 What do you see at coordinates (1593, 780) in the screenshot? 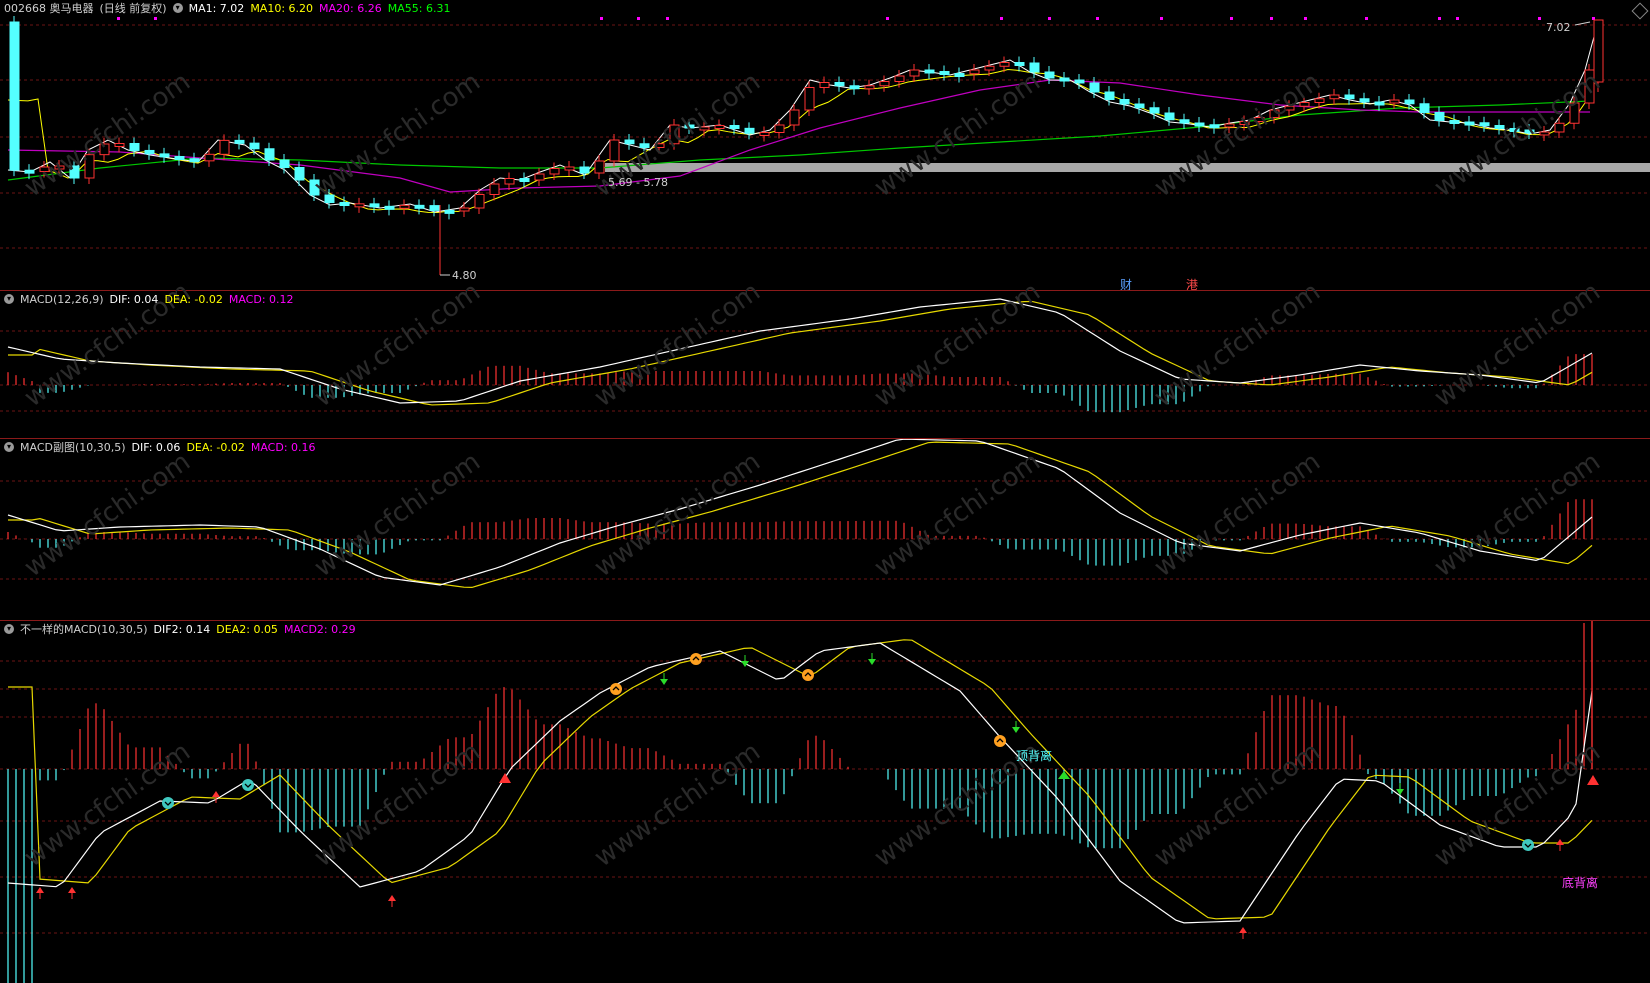
I see `buy-triangle-icon` at bounding box center [1593, 780].